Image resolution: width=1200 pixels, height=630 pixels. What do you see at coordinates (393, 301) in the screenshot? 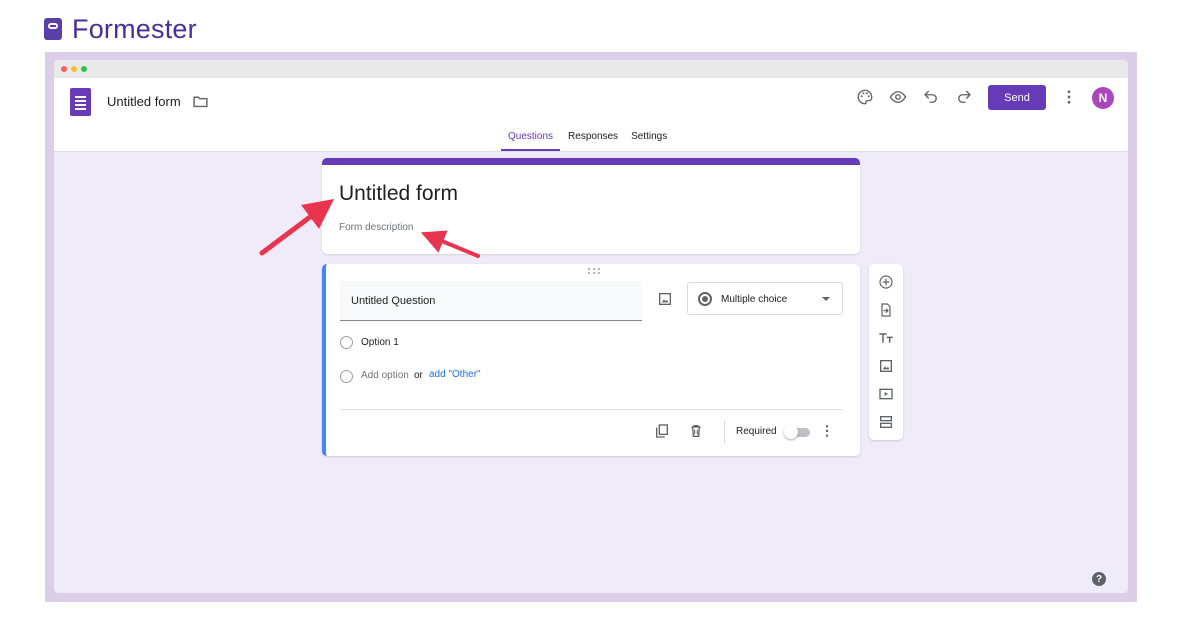
I see `question-title-text: Untitled Question` at bounding box center [393, 301].